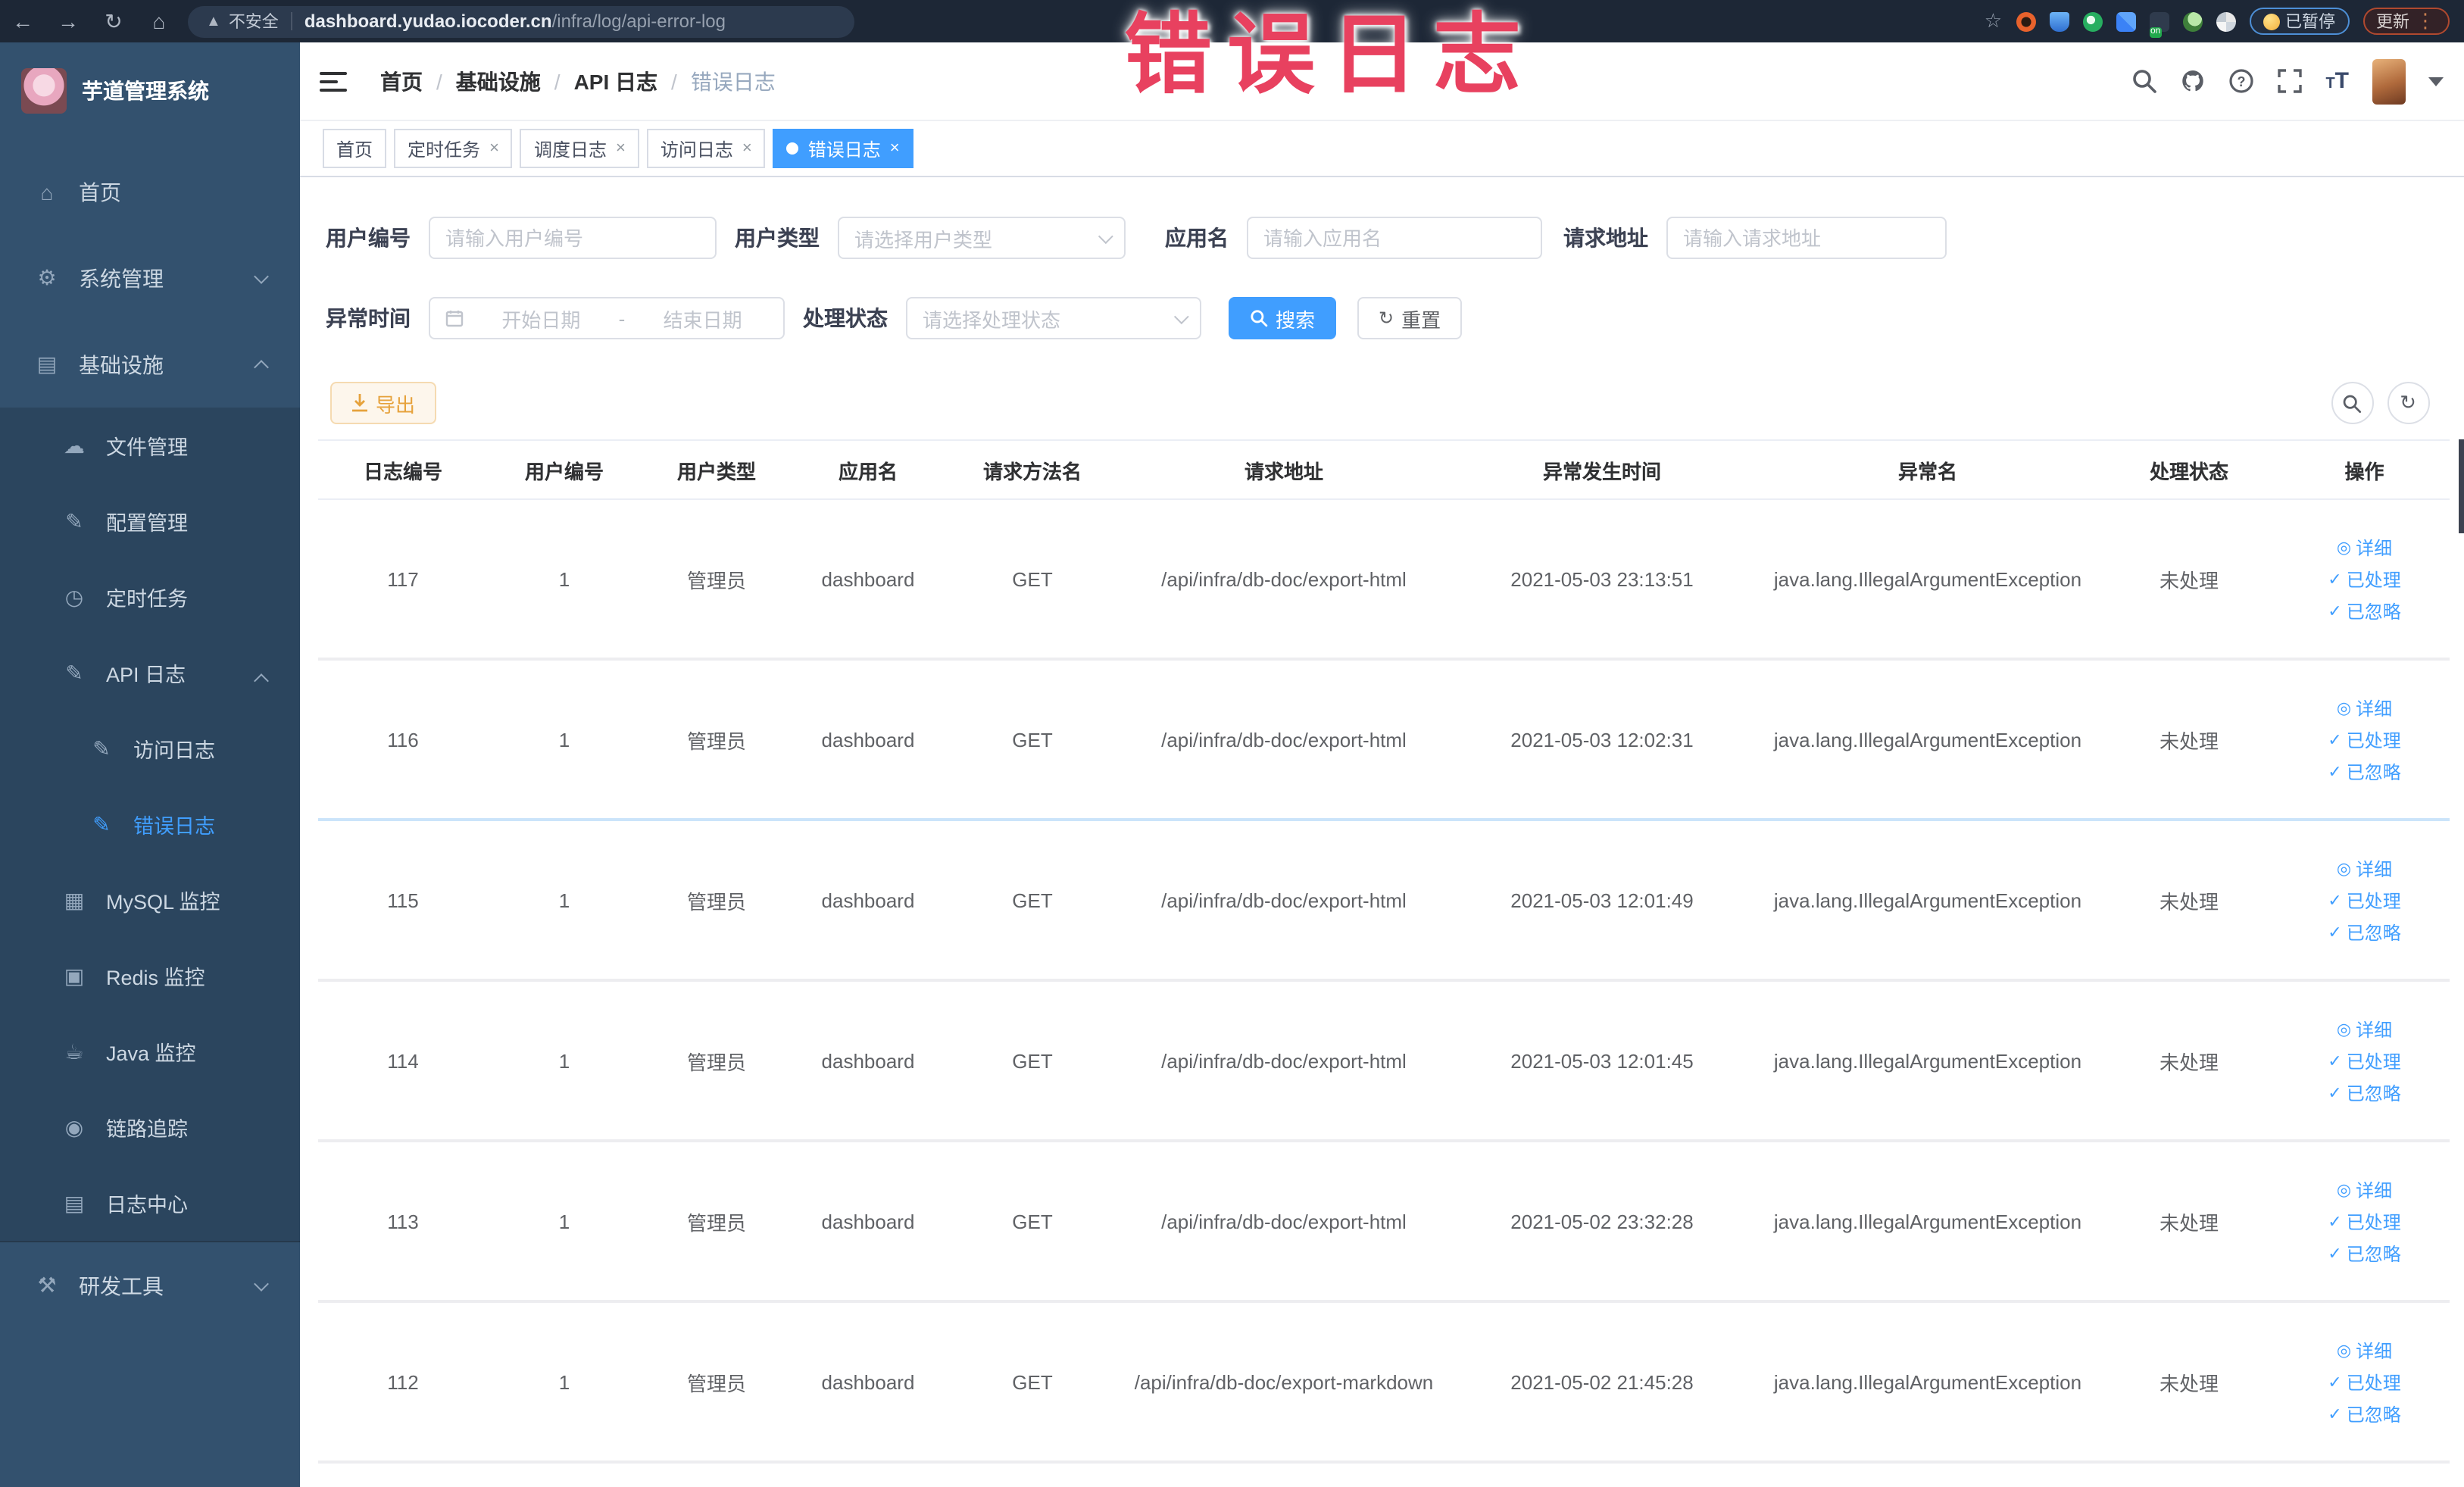  What do you see at coordinates (150, 1203) in the screenshot?
I see `sidebar-item-log-center: ▤ 日志中心` at bounding box center [150, 1203].